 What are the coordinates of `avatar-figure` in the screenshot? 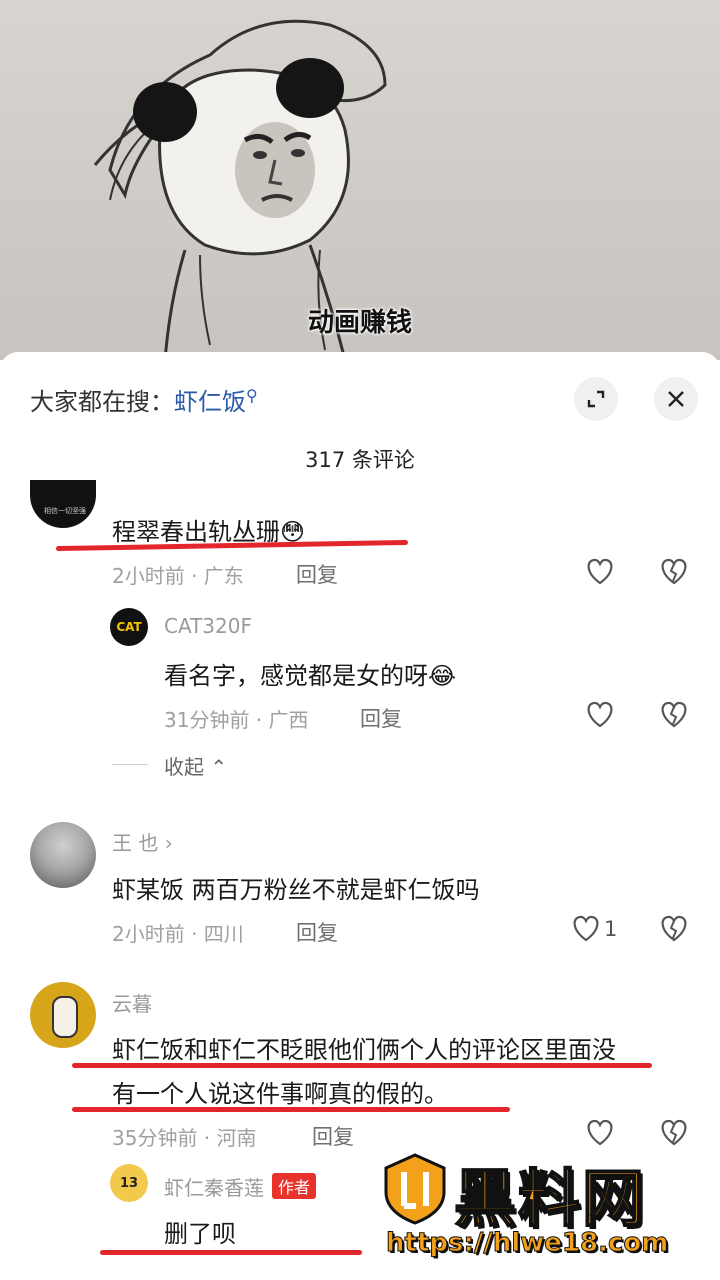 It's located at (65, 1017).